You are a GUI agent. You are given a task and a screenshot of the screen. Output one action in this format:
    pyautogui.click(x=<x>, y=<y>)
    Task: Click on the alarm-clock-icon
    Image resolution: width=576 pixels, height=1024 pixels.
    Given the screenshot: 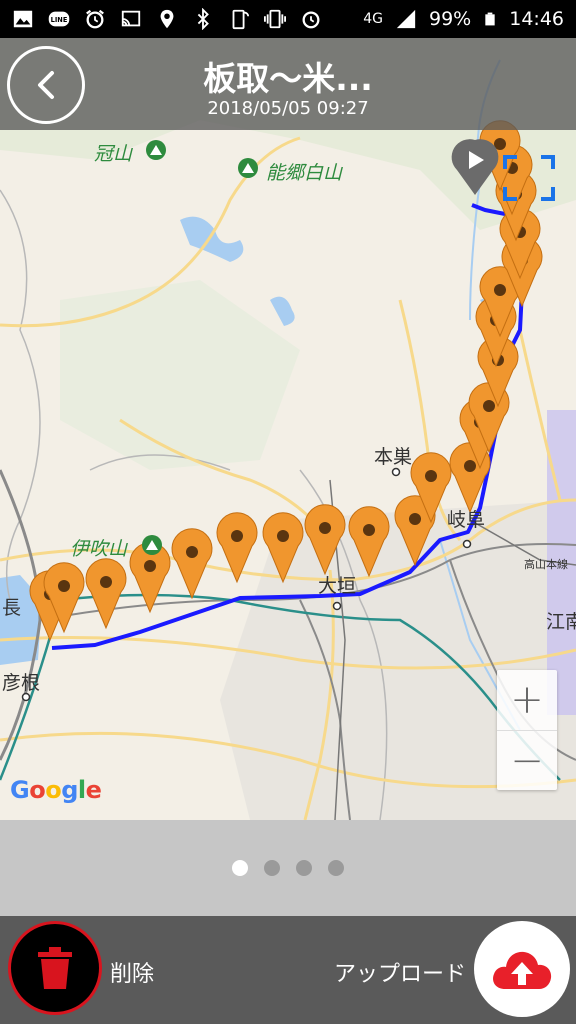 What is the action you would take?
    pyautogui.click(x=311, y=20)
    